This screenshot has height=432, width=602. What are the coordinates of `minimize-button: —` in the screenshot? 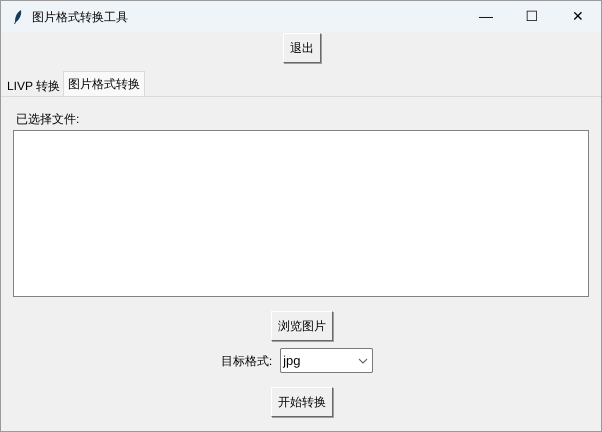 It's located at (486, 16).